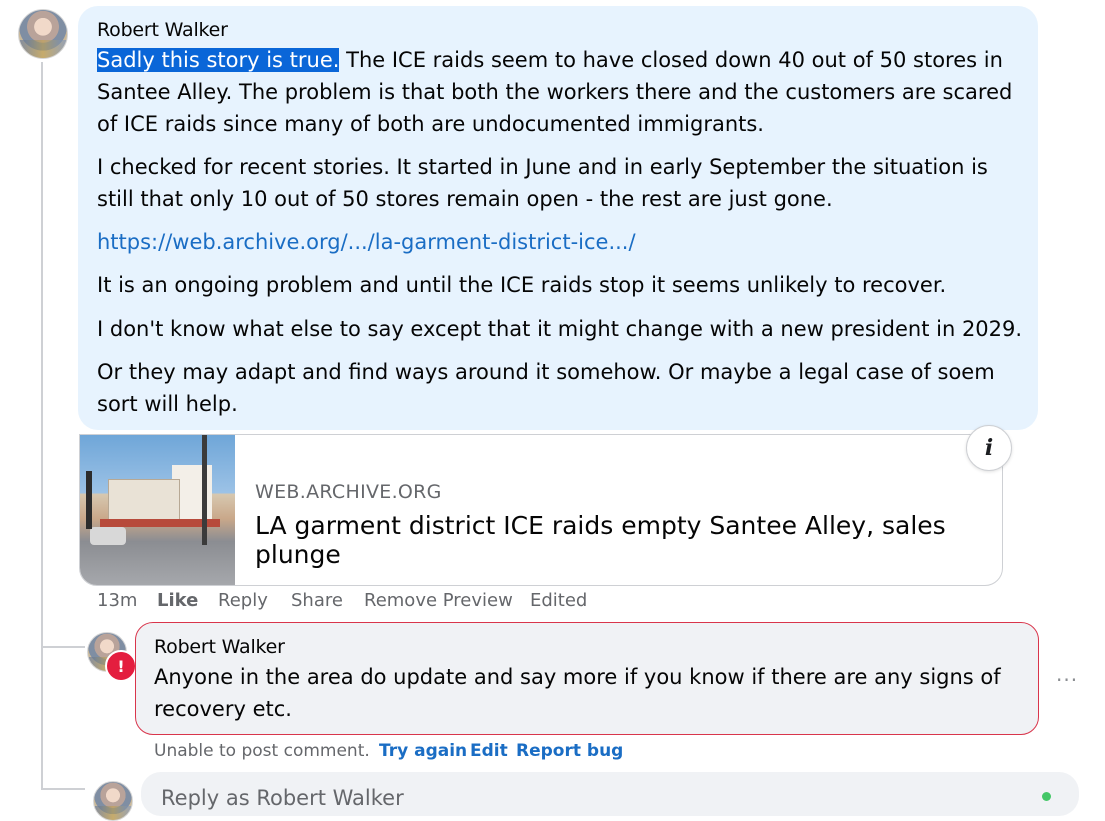 This screenshot has height=821, width=1105. Describe the element at coordinates (317, 600) in the screenshot. I see `share-button: Share` at that location.